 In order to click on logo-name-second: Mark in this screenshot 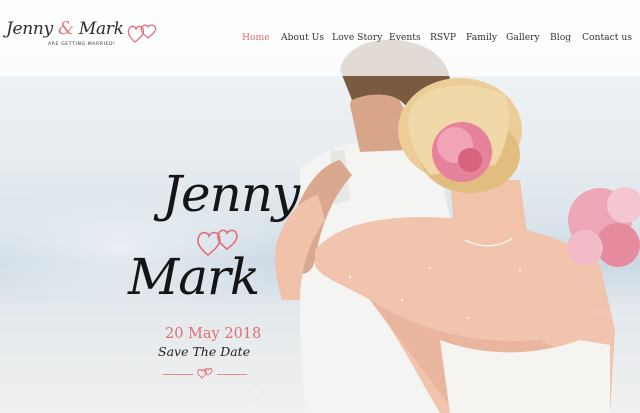, I will do `click(101, 29)`.